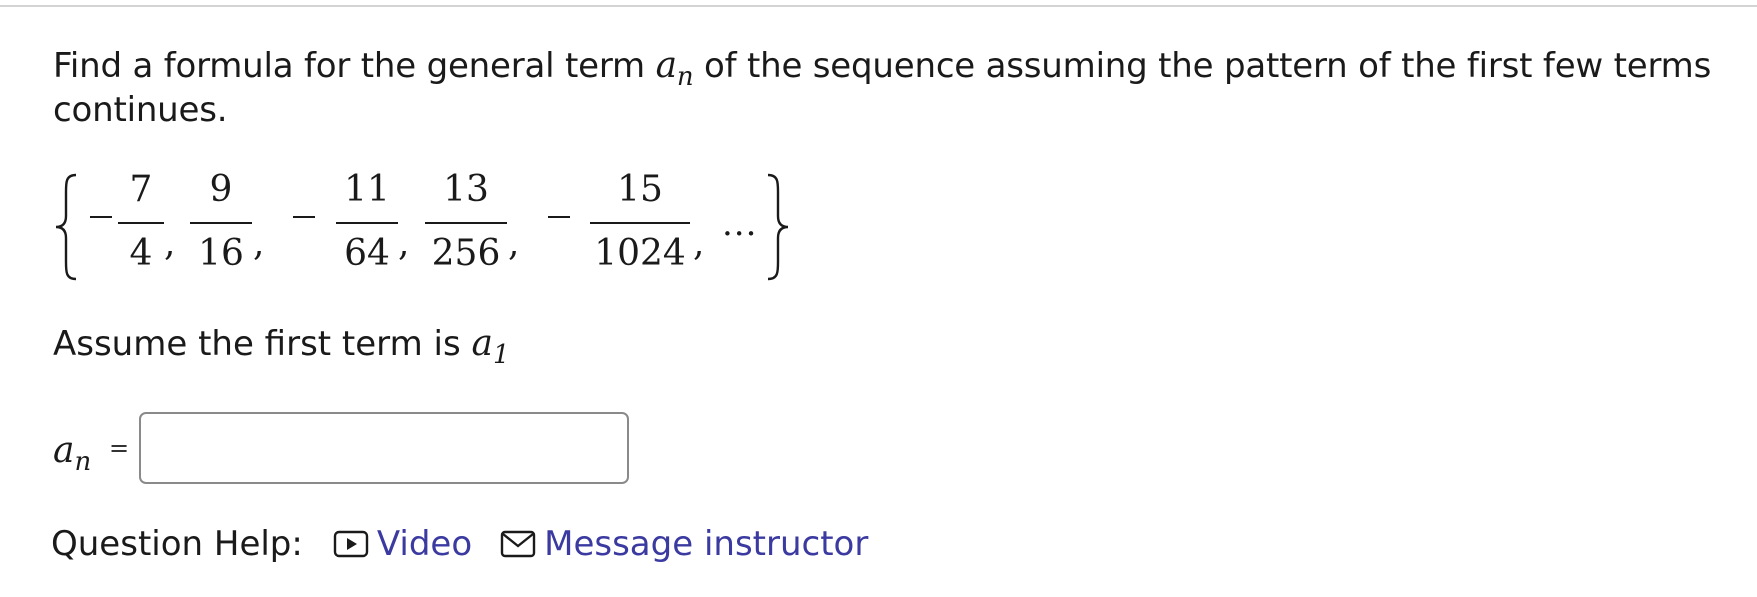 Image resolution: width=1757 pixels, height=597 pixels. I want to click on sequence-term-5: 15 1024, so click(640, 222).